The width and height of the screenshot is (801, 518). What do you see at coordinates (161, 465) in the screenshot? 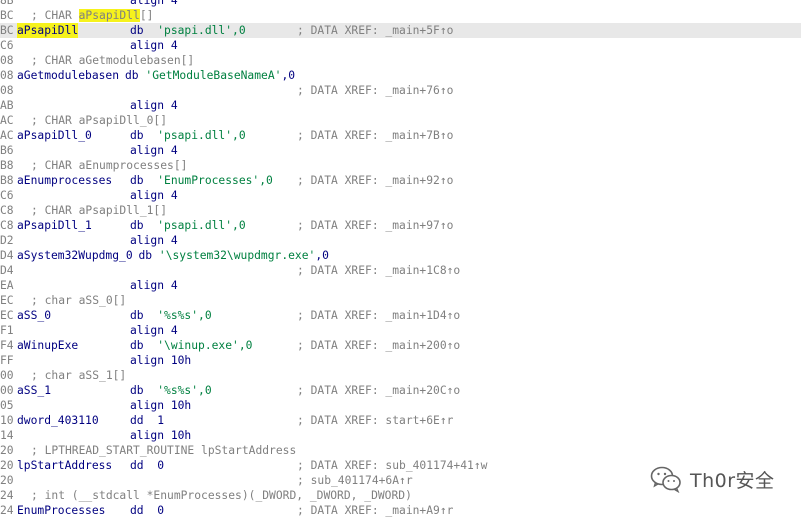
I see `operand: 0` at bounding box center [161, 465].